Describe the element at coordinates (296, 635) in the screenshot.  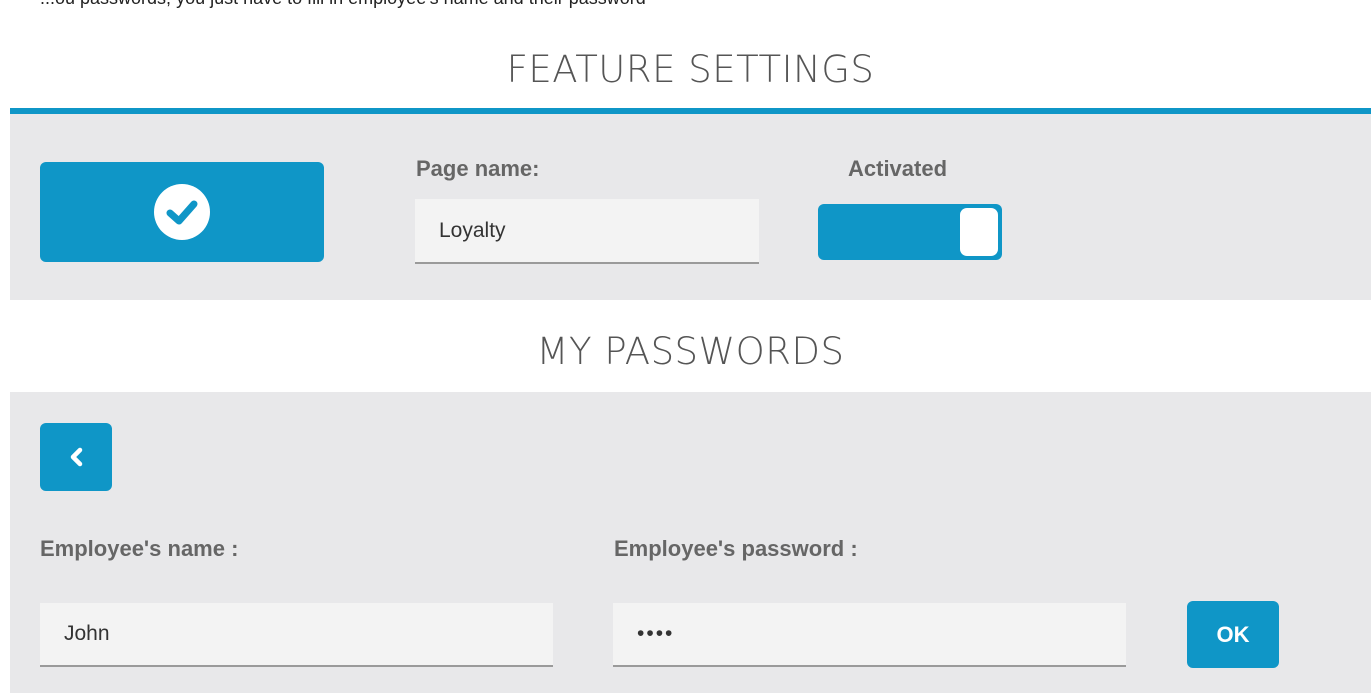
I see `employee-name-input` at that location.